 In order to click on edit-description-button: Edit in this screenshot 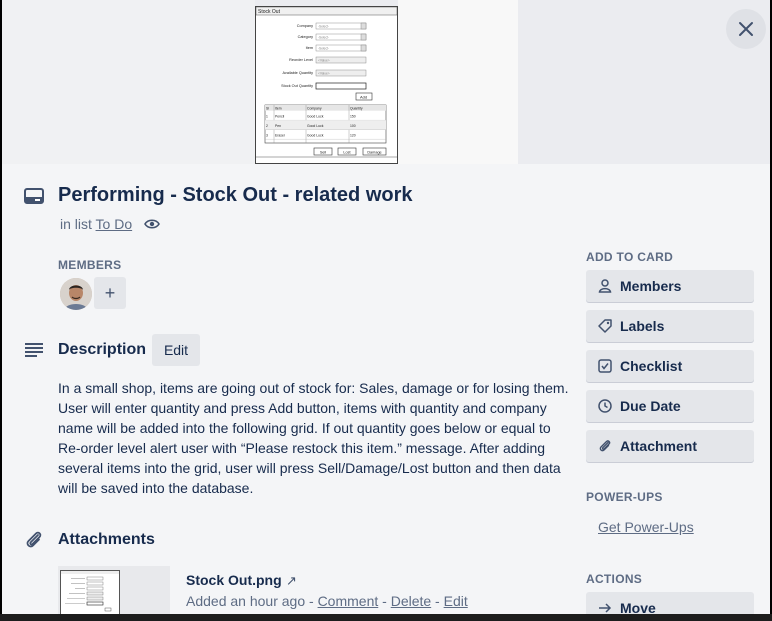, I will do `click(176, 350)`.